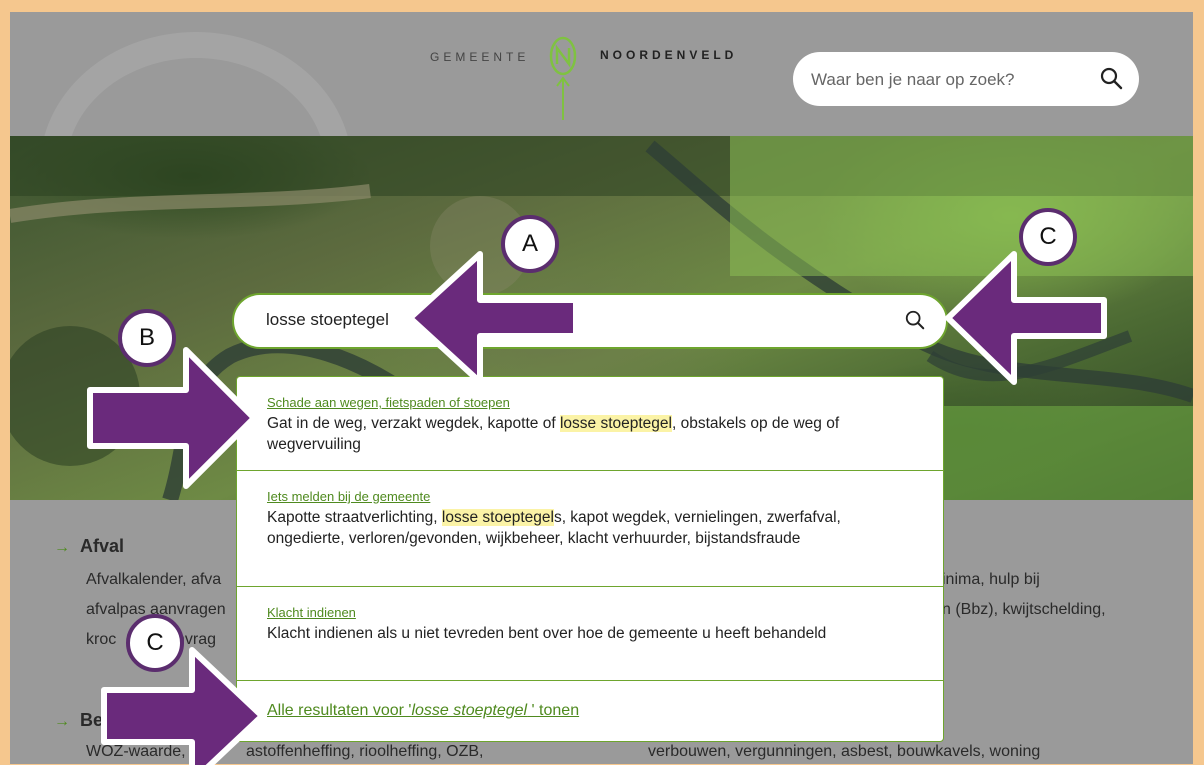 The height and width of the screenshot is (765, 1204). I want to click on annotation-badge-a: A, so click(530, 244).